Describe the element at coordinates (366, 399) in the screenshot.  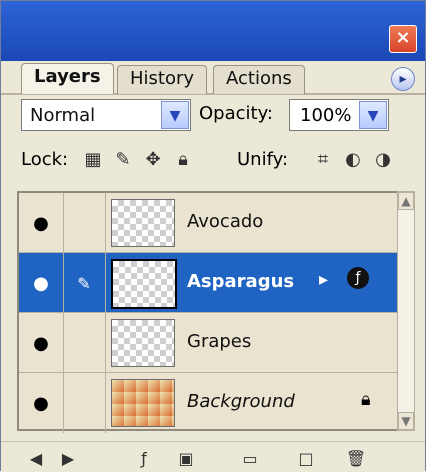
I see `lock-icon: 🔒︎` at that location.